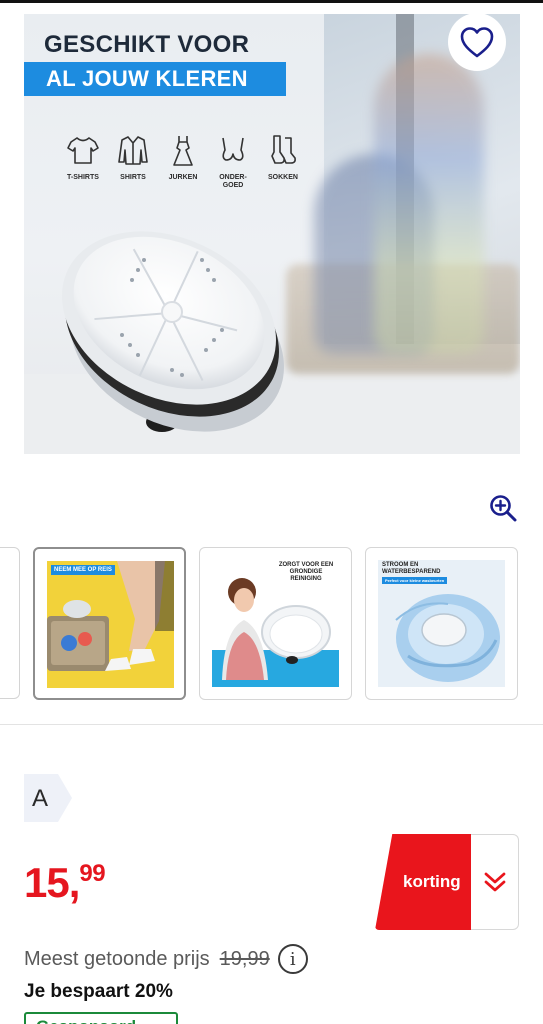 The image size is (543, 1024). I want to click on mini-washer-product, so click(173, 331).